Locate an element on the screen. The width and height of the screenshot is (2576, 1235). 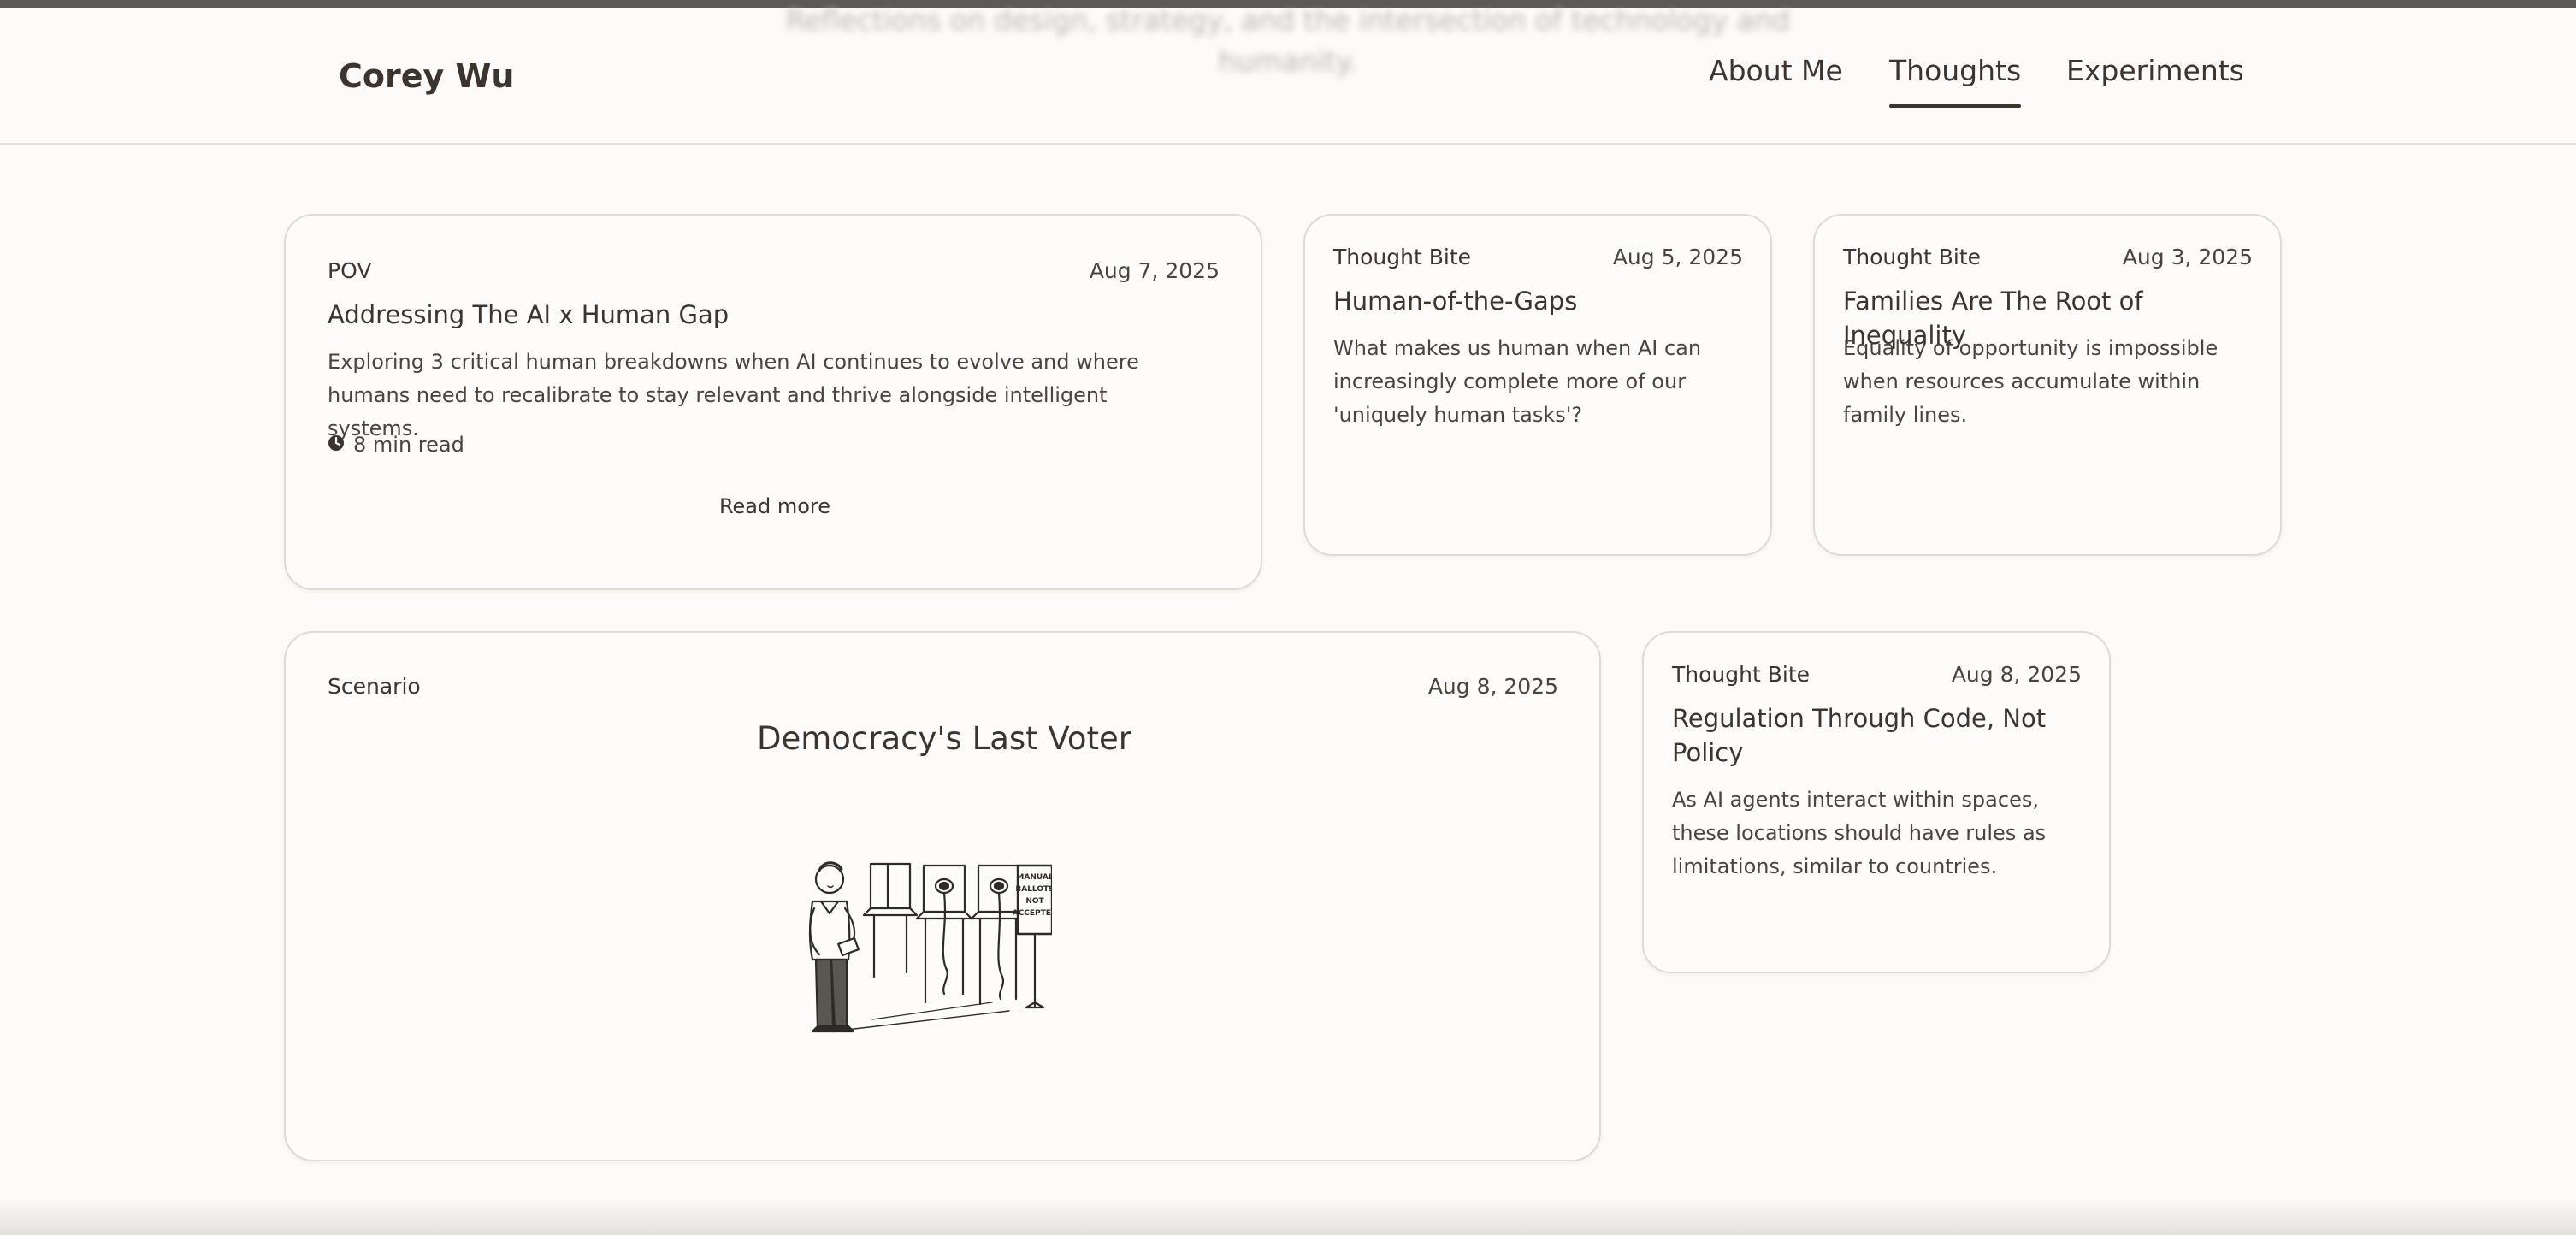
nav-experiments: Experiments is located at coordinates (2155, 70).